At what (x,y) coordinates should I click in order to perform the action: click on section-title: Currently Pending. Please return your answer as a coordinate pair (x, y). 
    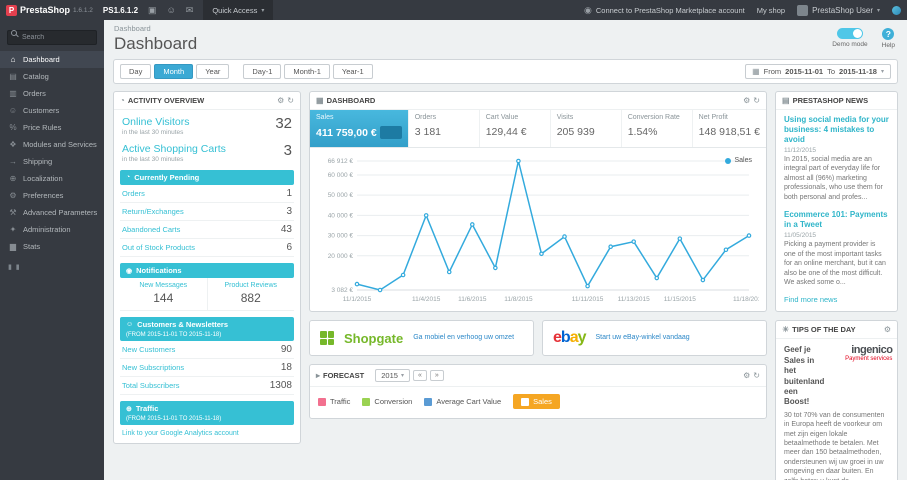
    Looking at the image, I should click on (167, 177).